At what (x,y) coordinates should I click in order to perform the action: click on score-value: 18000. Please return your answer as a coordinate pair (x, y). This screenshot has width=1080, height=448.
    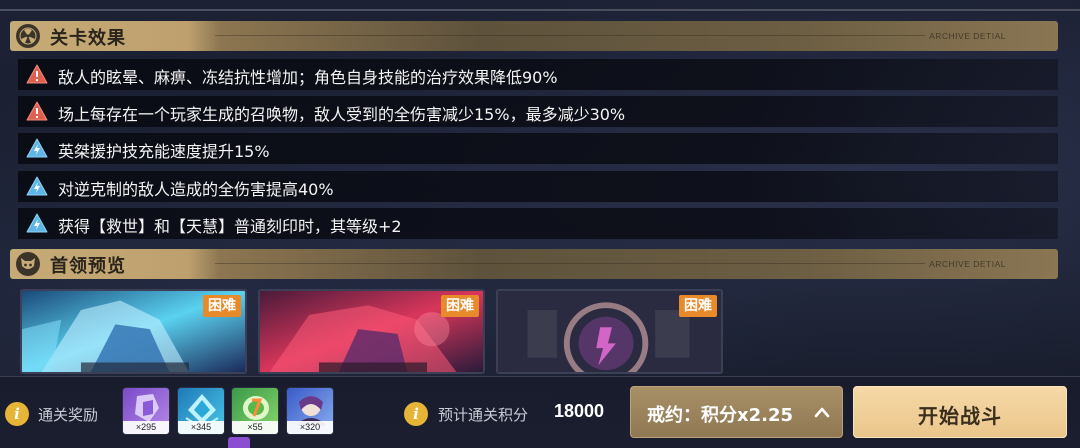
    Looking at the image, I should click on (579, 411).